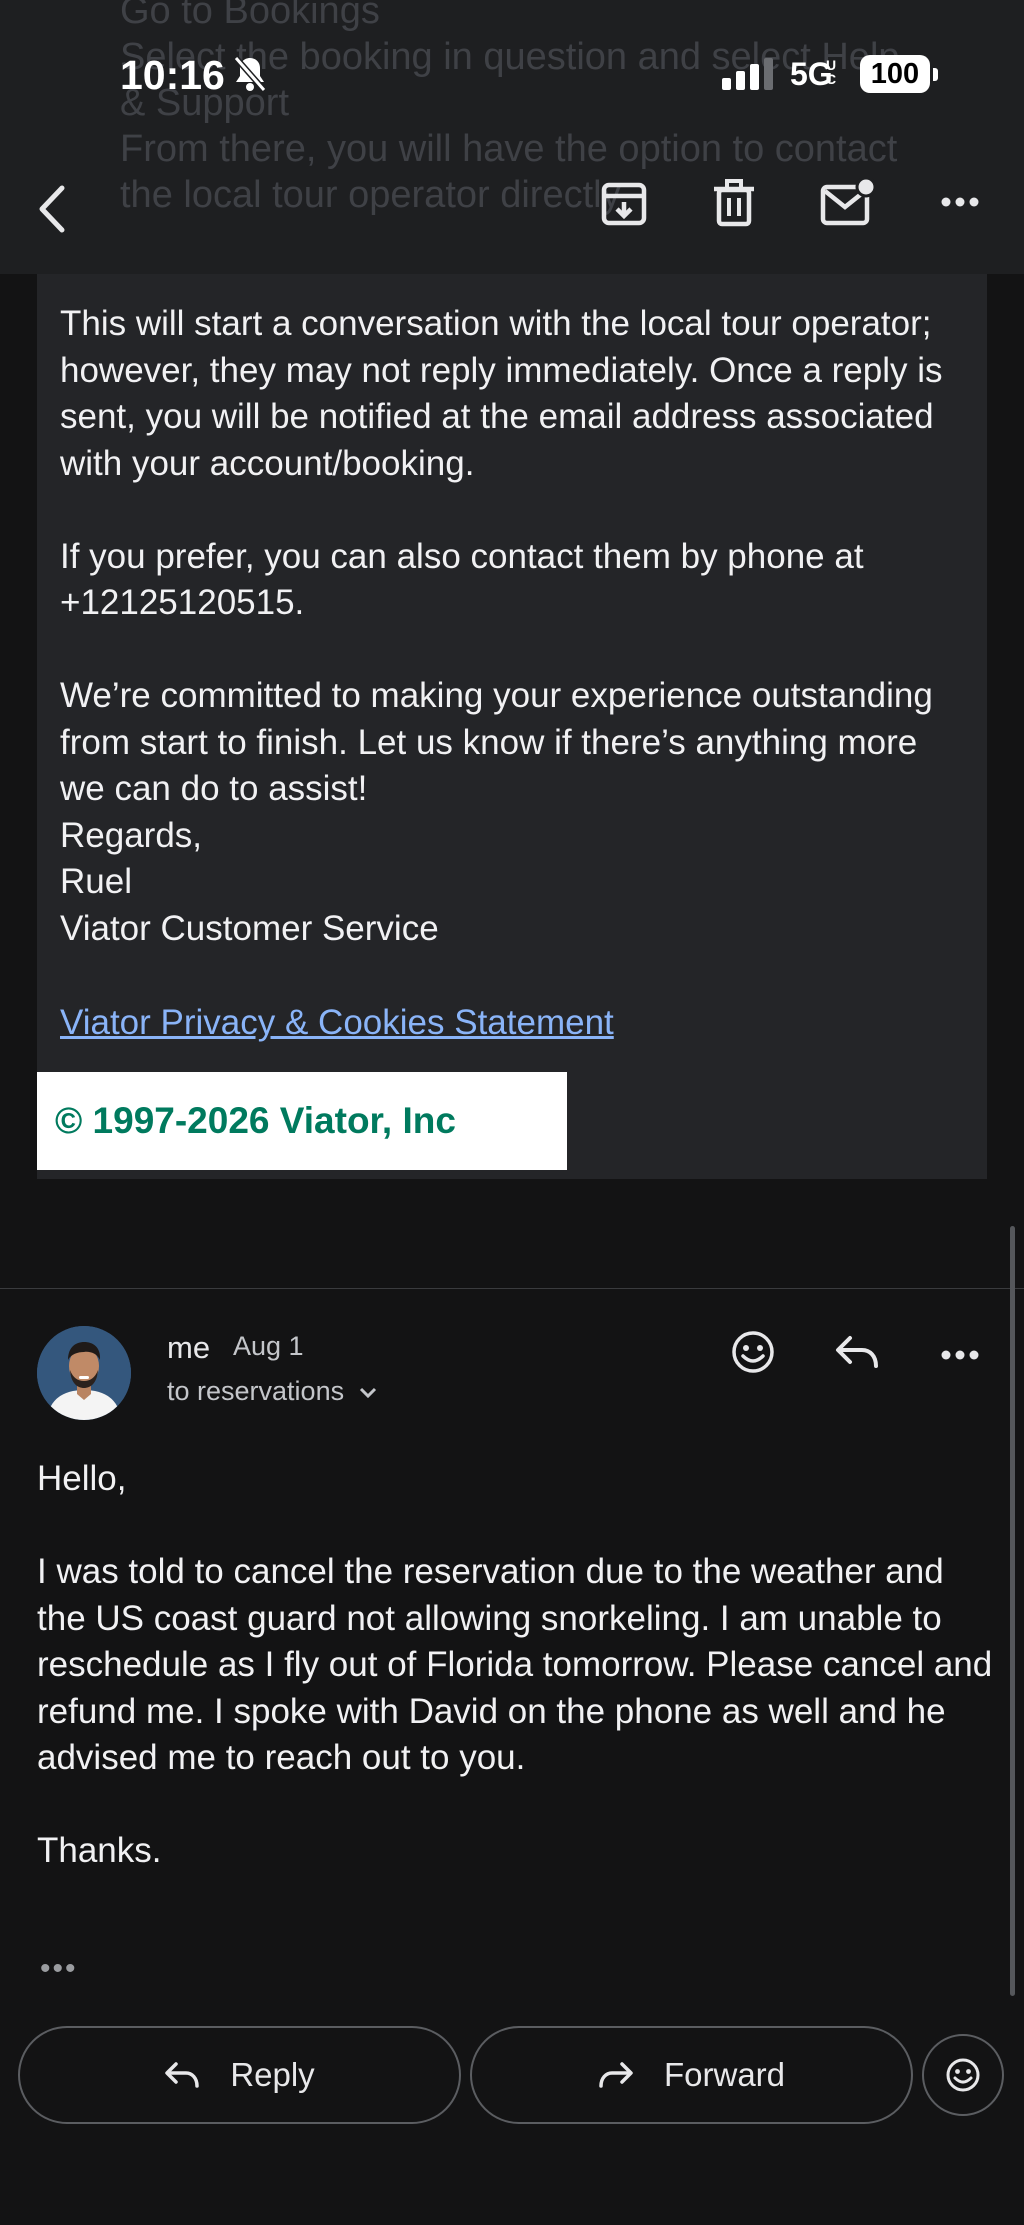  Describe the element at coordinates (250, 74) in the screenshot. I see `silent-bell-icon` at that location.